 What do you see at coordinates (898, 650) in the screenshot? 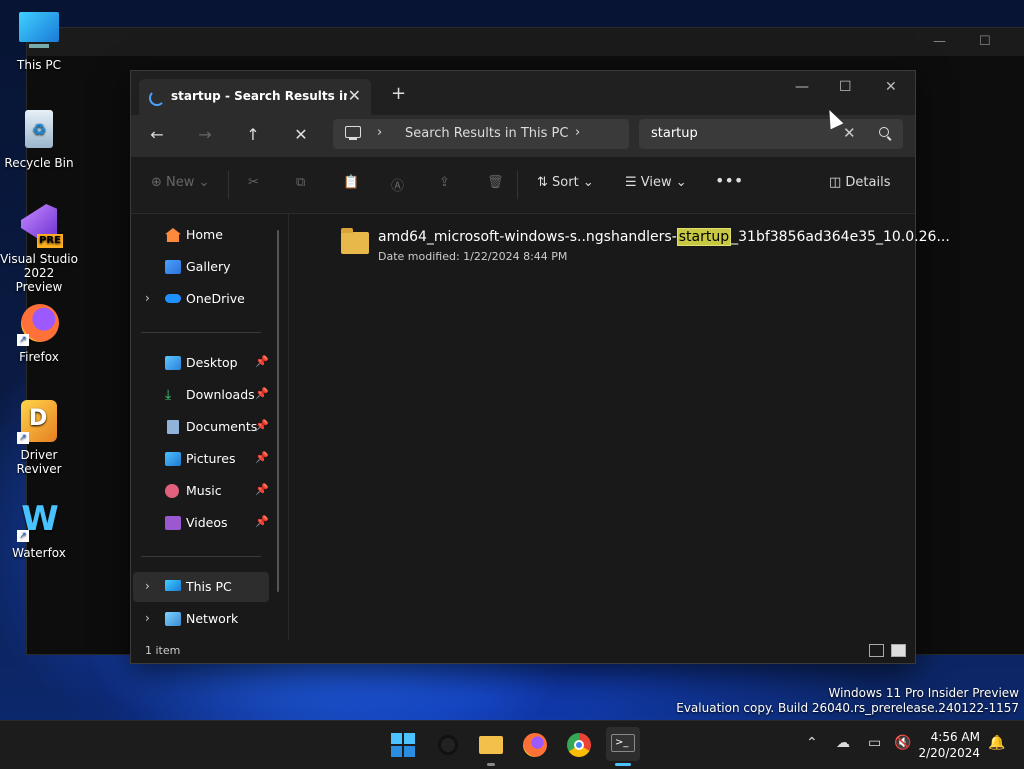
I see `tiles-view-icon` at bounding box center [898, 650].